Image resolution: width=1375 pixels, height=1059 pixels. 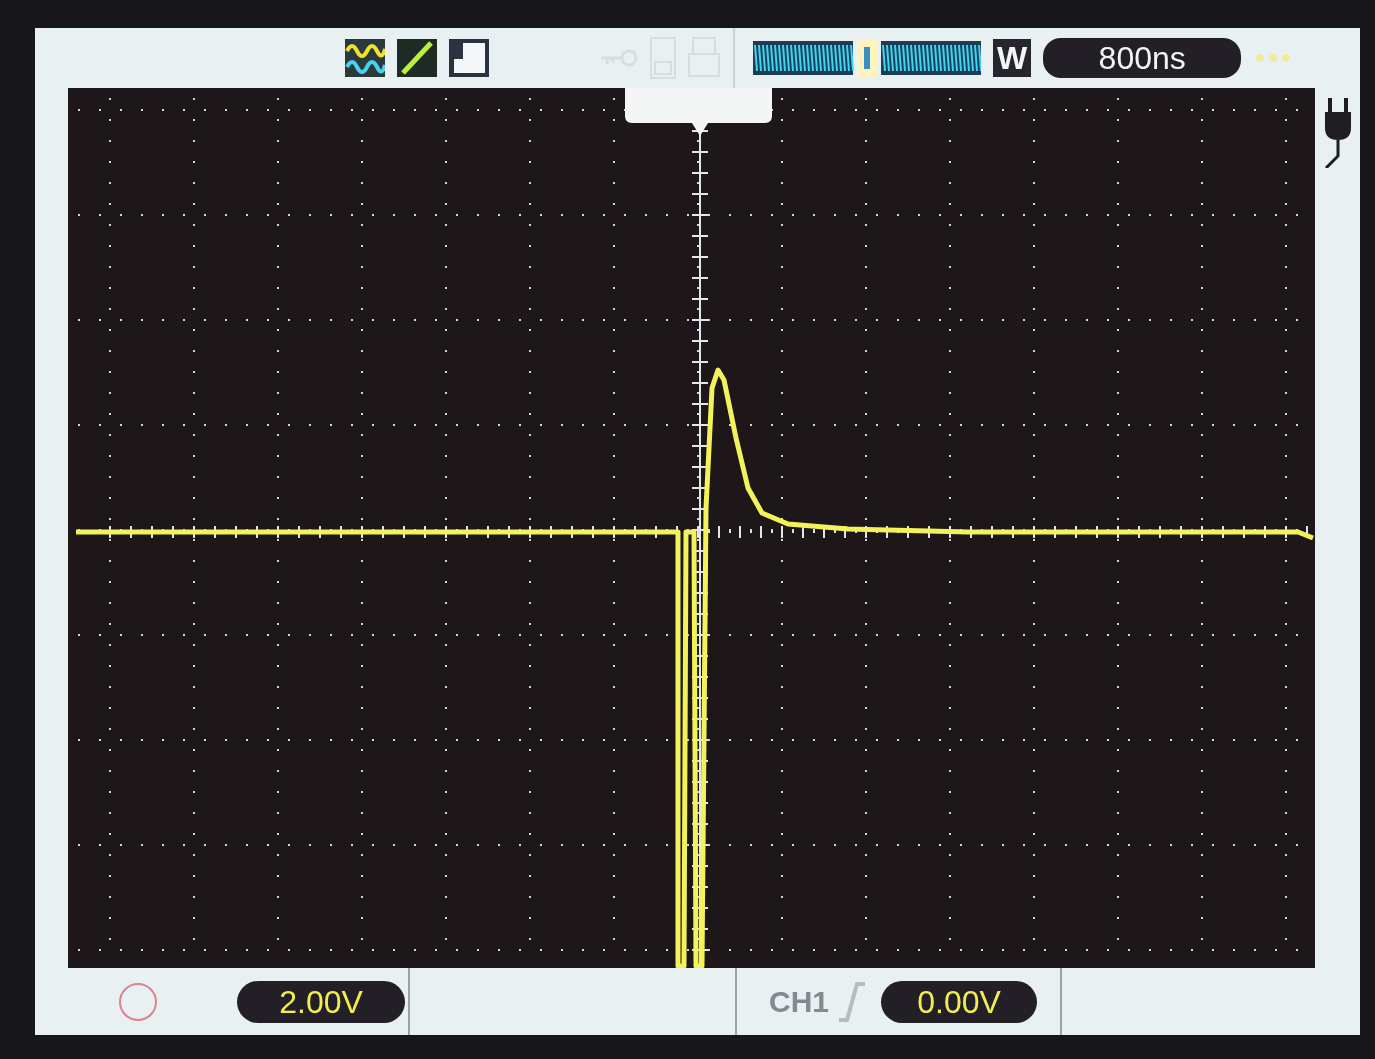 I want to click on dots-icon, so click(x=1273, y=58).